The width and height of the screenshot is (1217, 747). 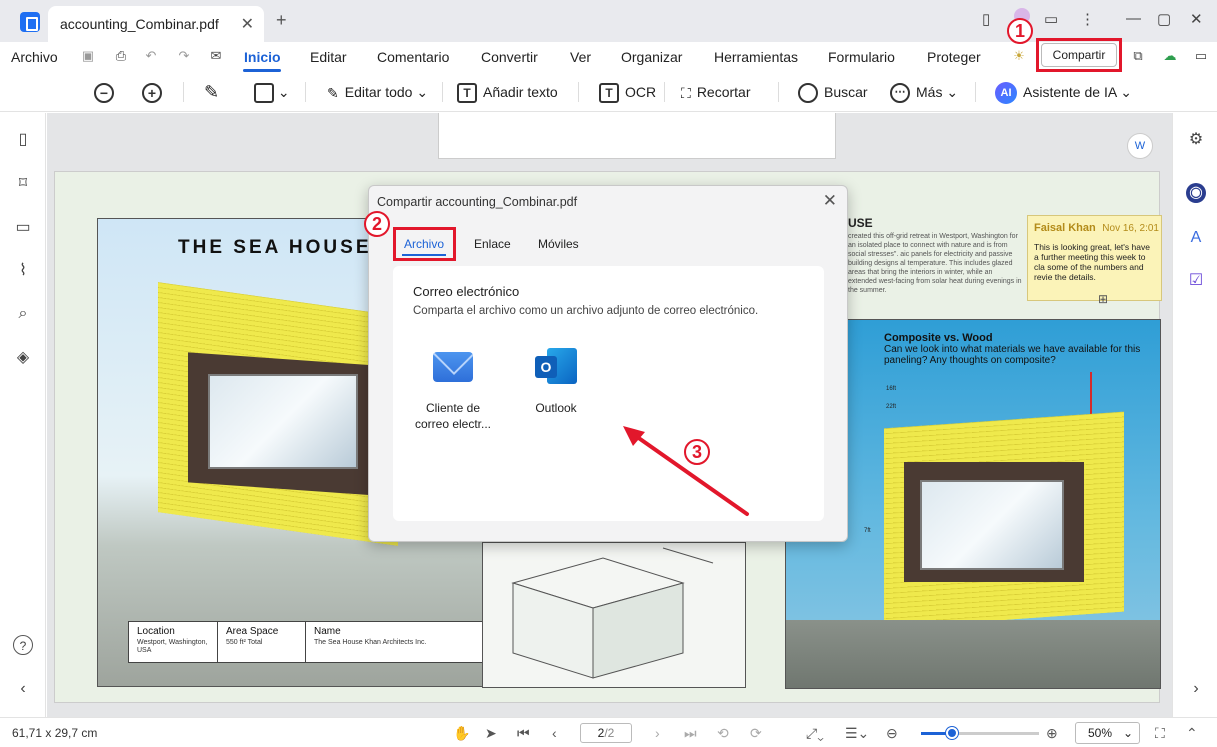 I want to click on zoom-slider-handle, so click(x=951, y=733).